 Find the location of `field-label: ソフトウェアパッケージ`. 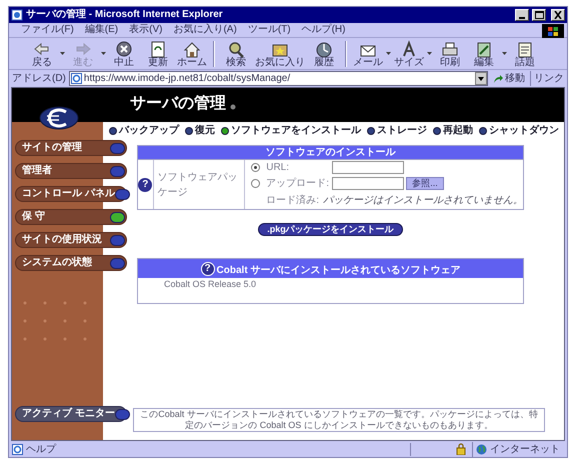

field-label: ソフトウェアパッケージ is located at coordinates (198, 185).